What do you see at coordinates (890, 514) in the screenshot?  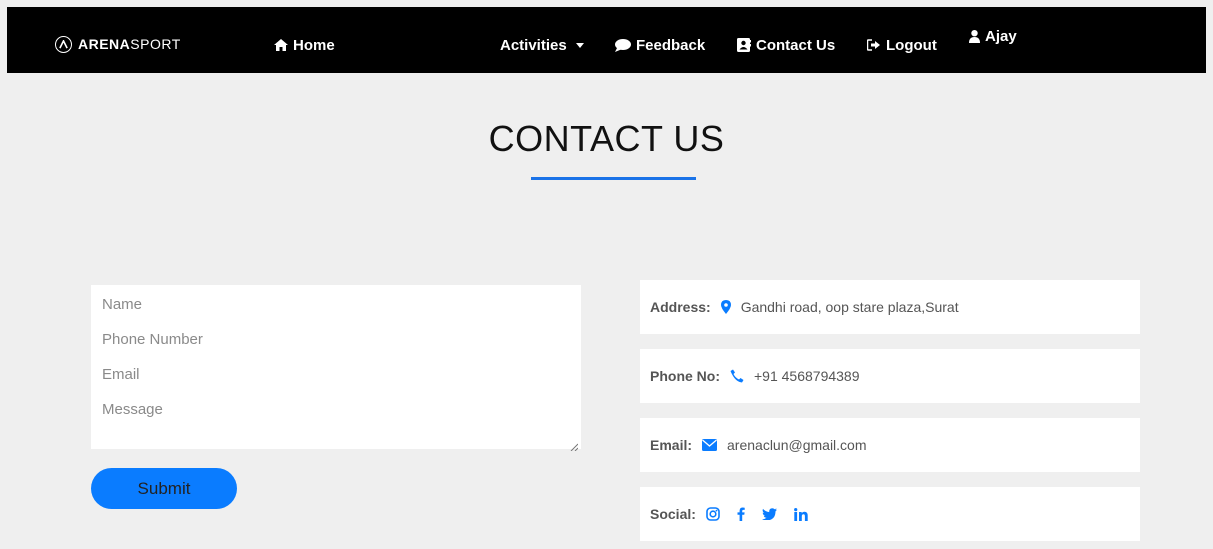 I see `social-card: Social:` at bounding box center [890, 514].